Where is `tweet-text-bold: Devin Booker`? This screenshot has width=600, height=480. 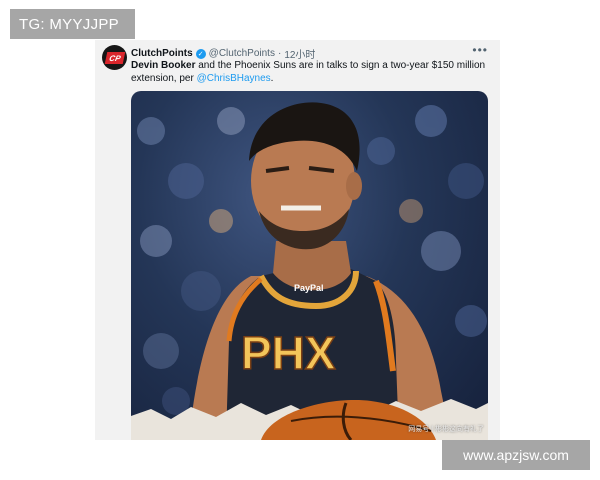
tweet-text-bold: Devin Booker is located at coordinates (163, 65).